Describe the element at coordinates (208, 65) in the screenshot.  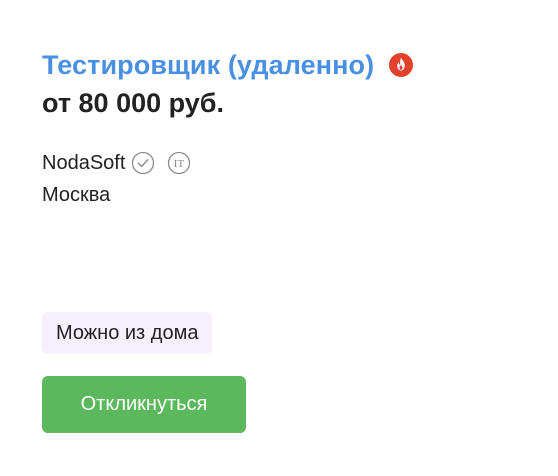
I see `vacancy-title-link: Тестировщик (удаленно)` at that location.